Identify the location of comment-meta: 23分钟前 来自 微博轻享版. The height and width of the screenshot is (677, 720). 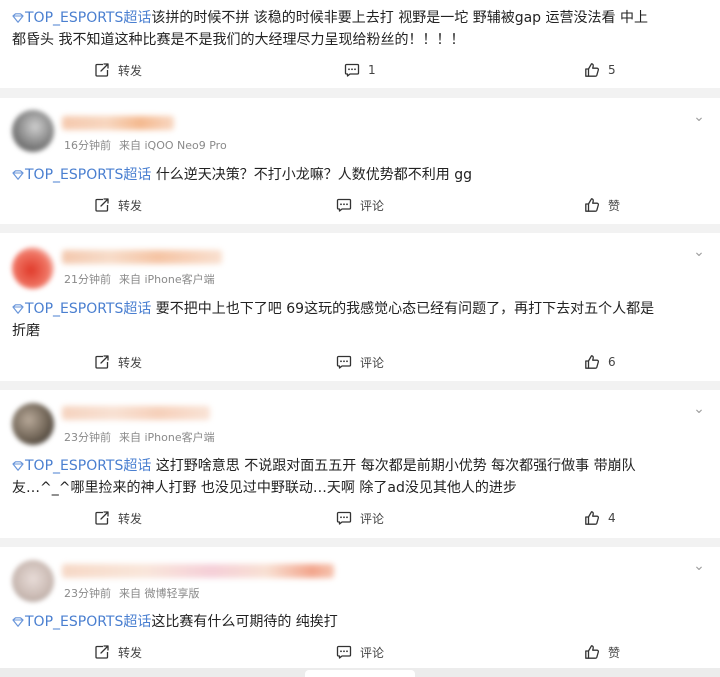
(132, 593).